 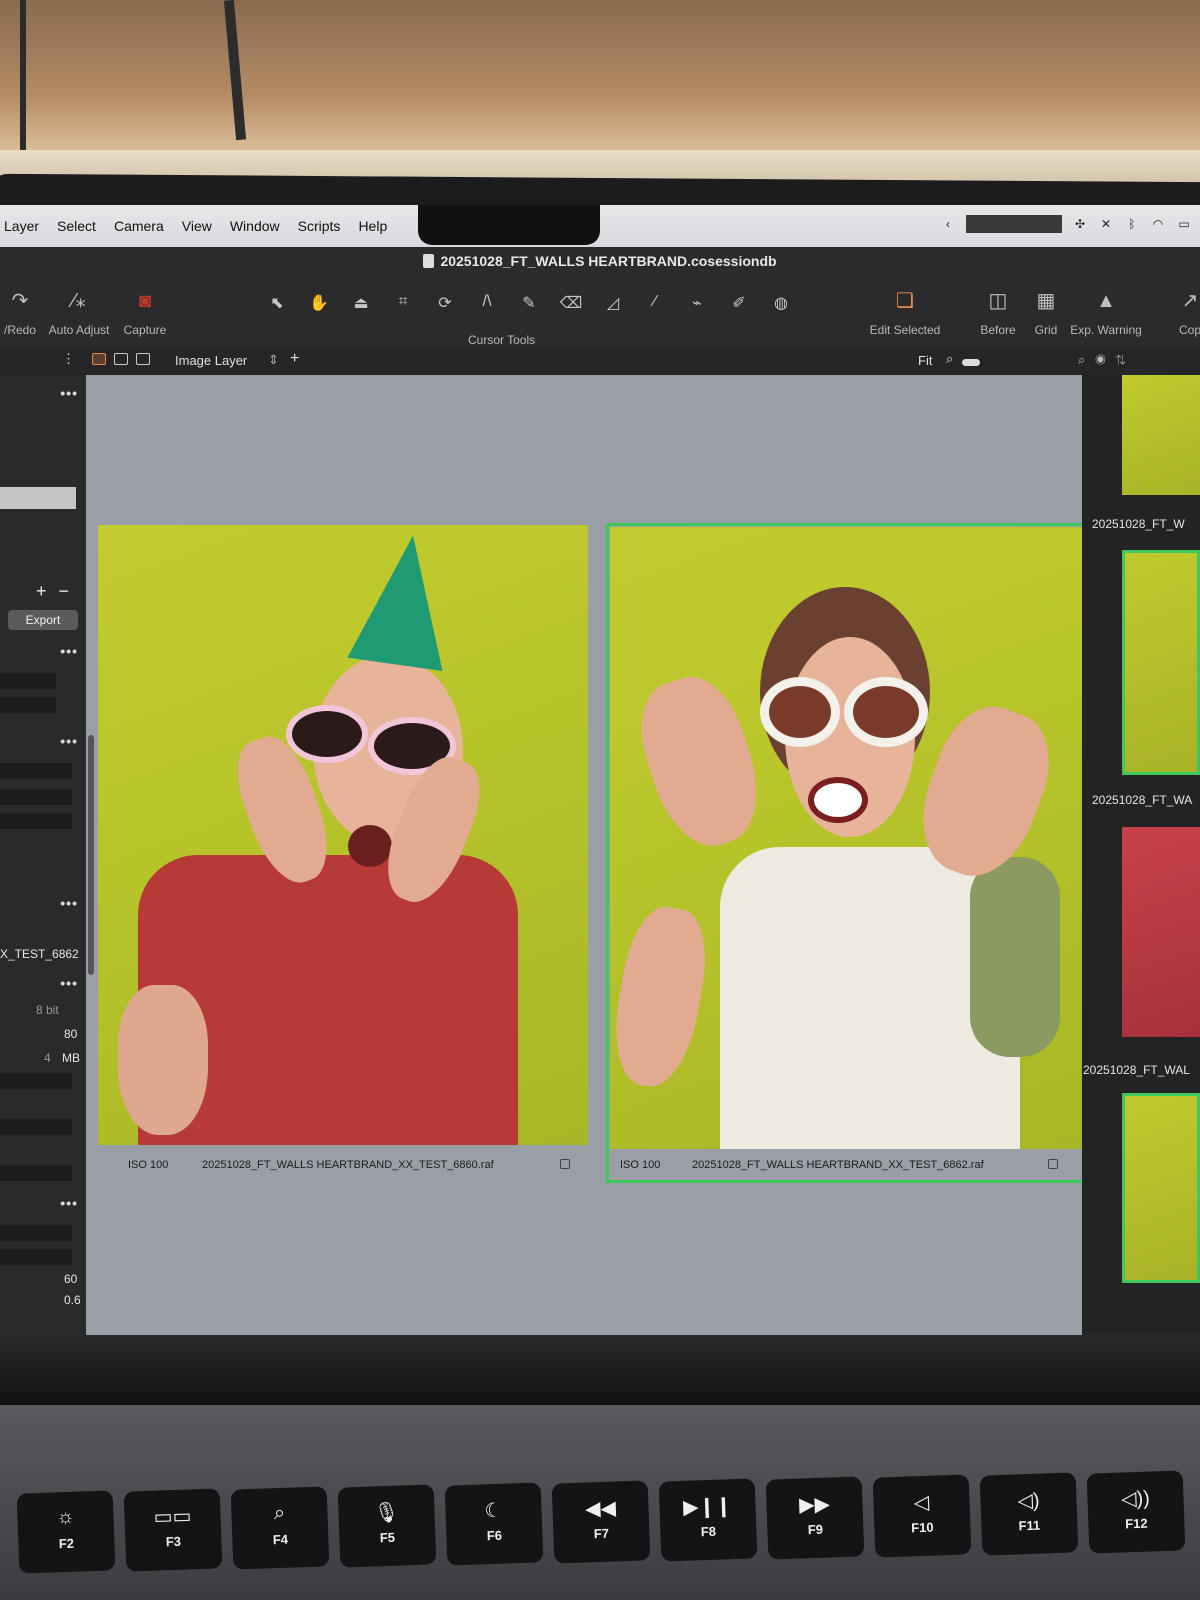 I want to click on panel-menu-icon-5: •••, so click(x=69, y=983).